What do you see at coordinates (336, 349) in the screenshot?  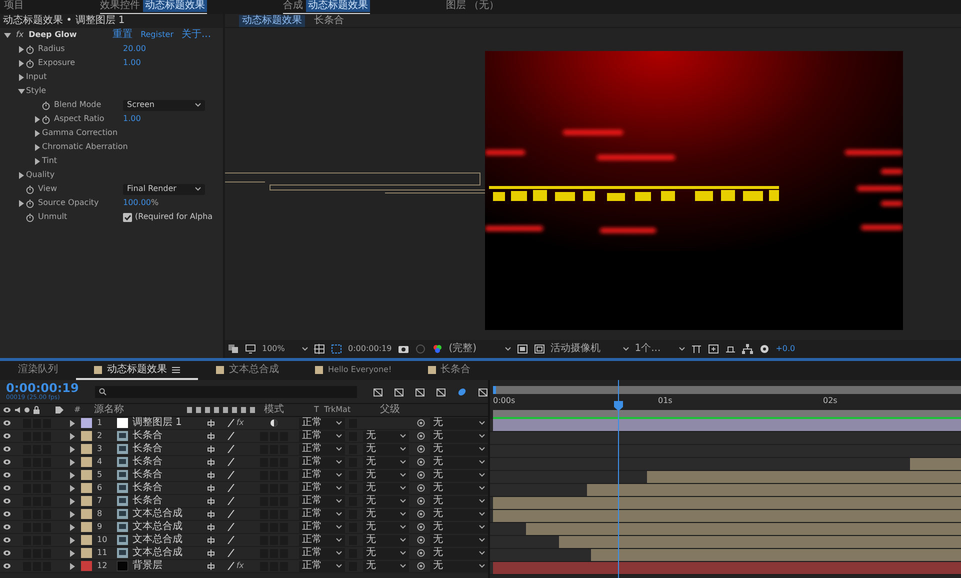 I see `mask-icon` at bounding box center [336, 349].